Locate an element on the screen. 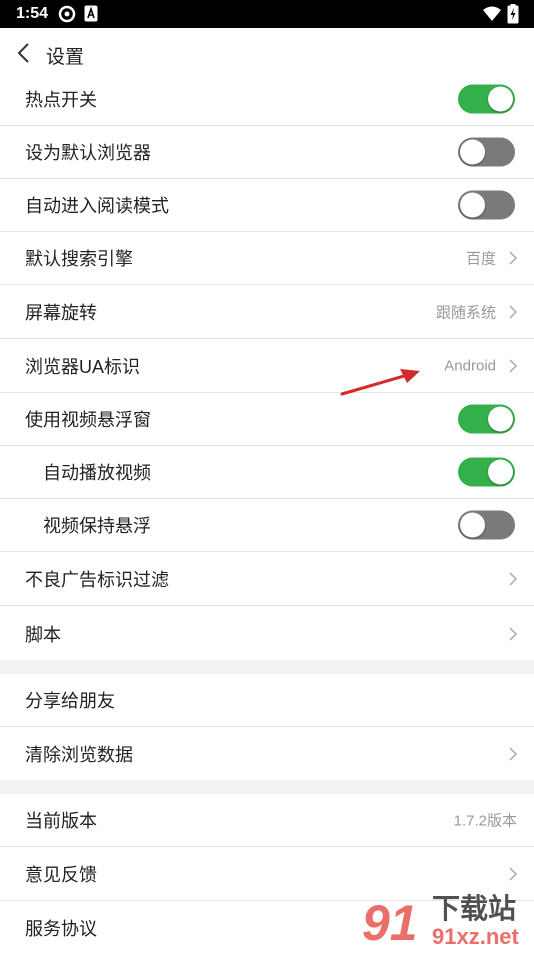 This screenshot has height=955, width=534. page-title: 设置 is located at coordinates (65, 57).